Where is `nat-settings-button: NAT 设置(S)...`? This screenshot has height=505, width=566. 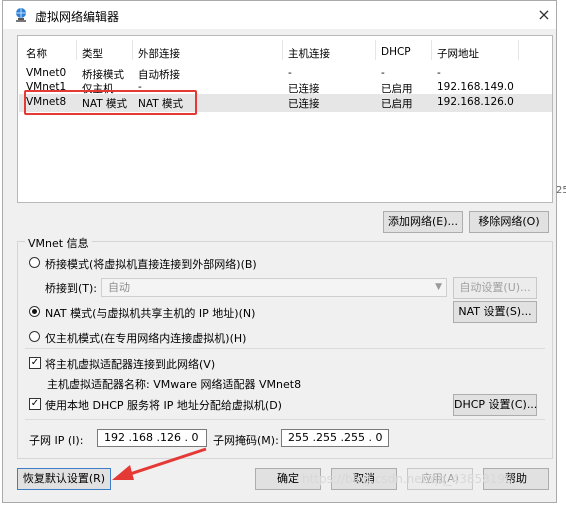
nat-settings-button: NAT 设置(S)... is located at coordinates (495, 312).